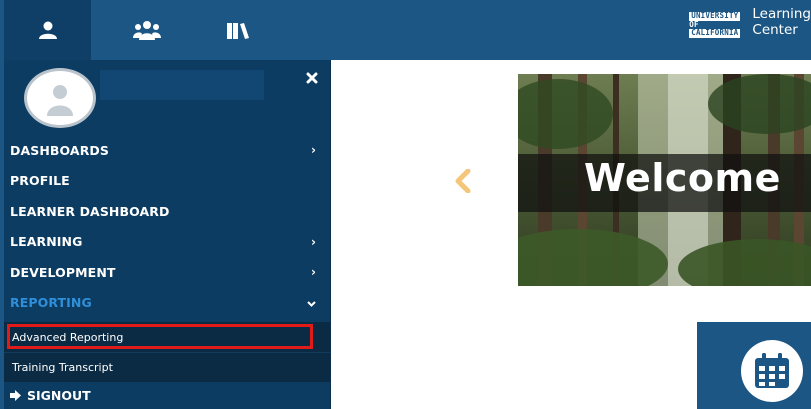 The width and height of the screenshot is (811, 409). I want to click on chevron-down-icon, so click(311, 303).